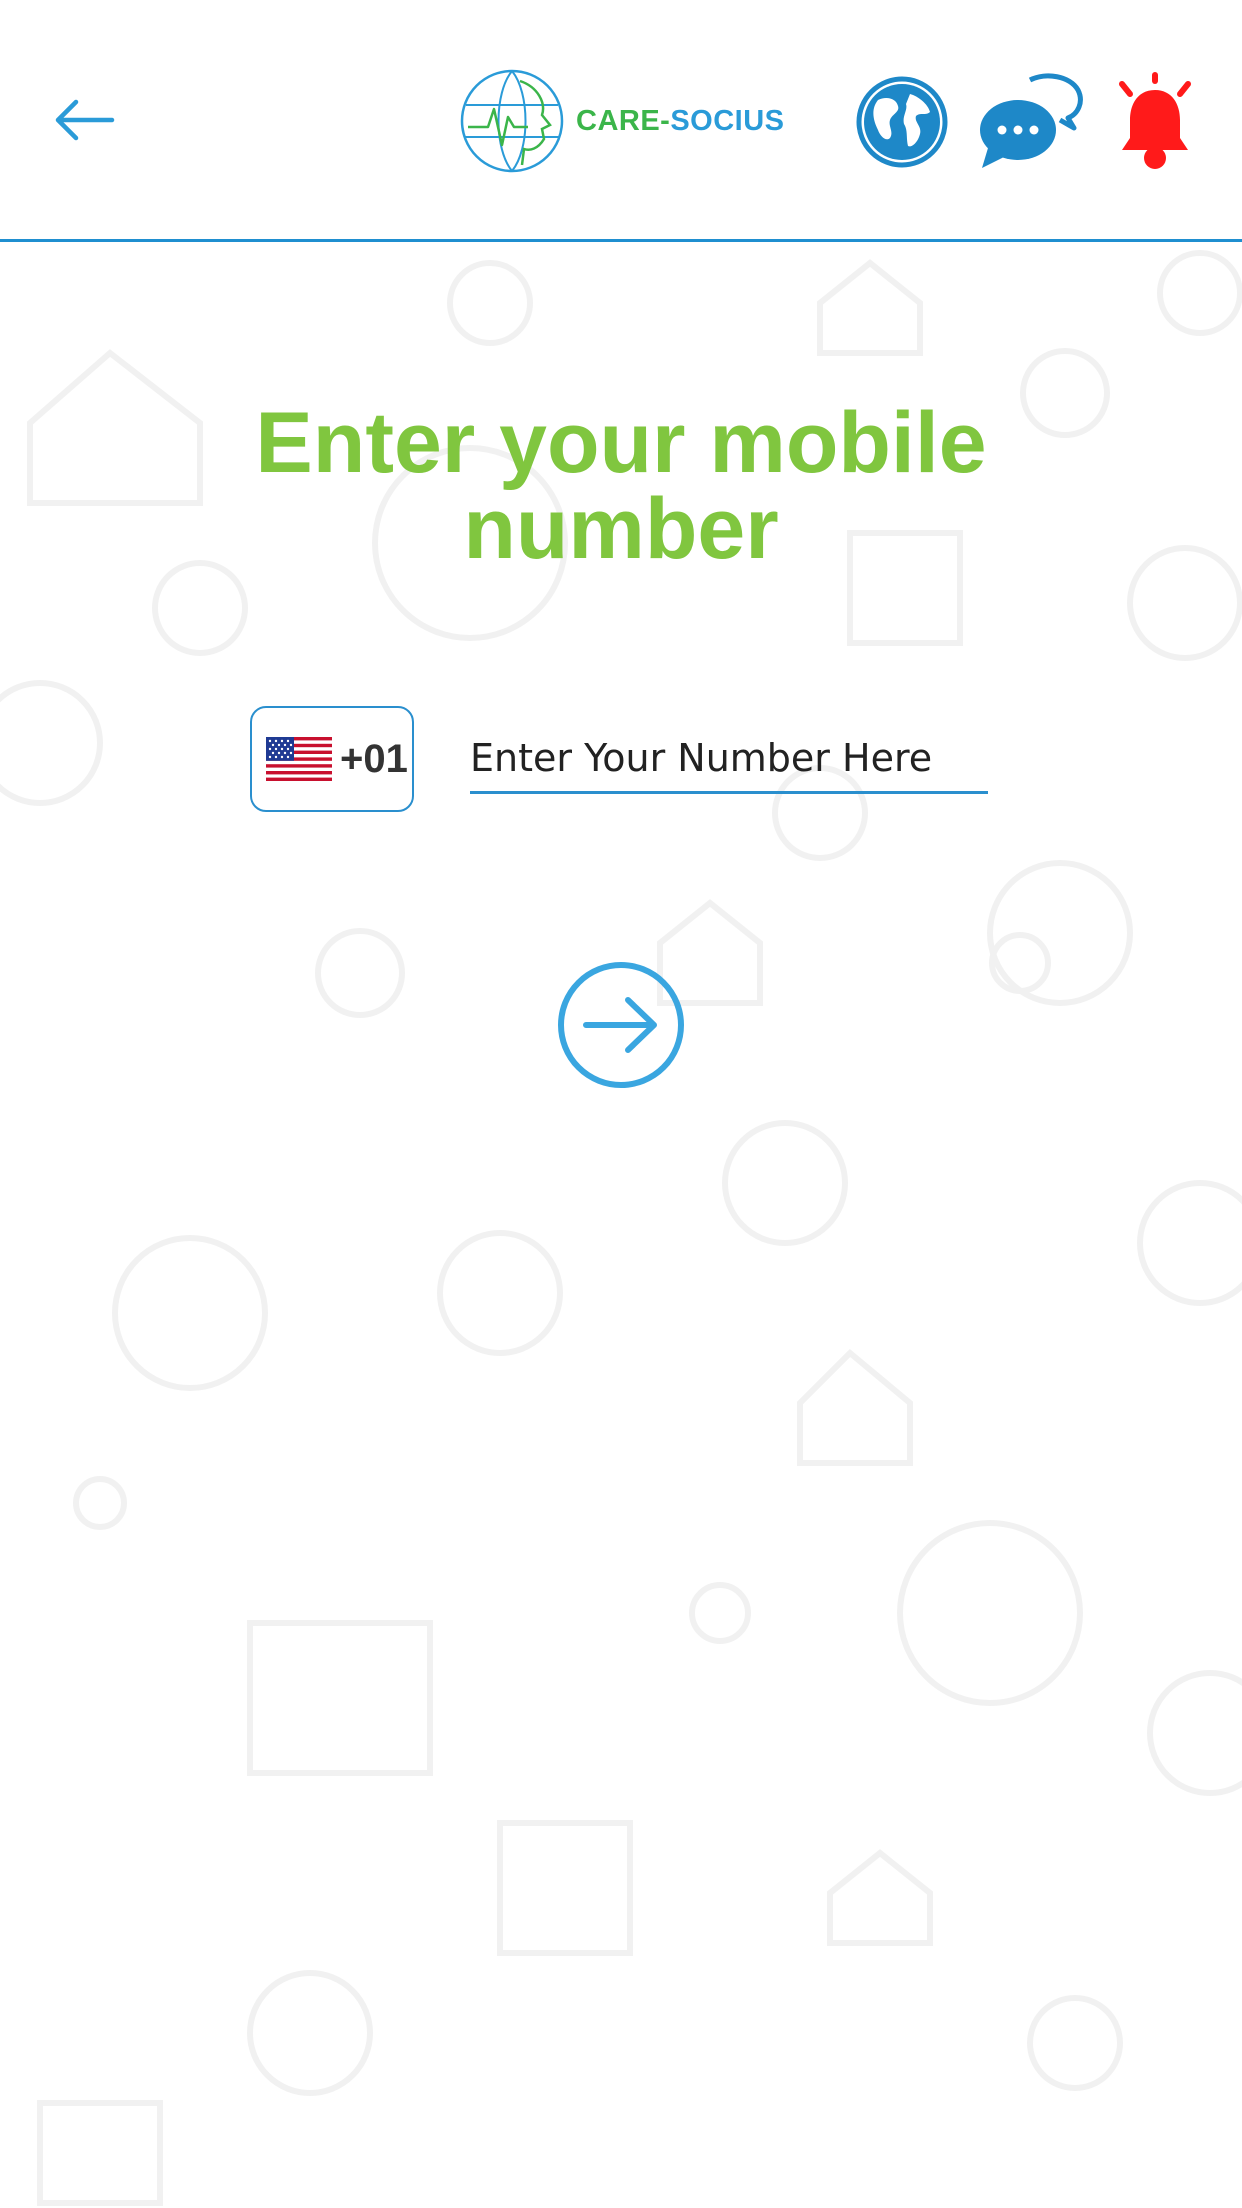  I want to click on language-button, so click(902, 122).